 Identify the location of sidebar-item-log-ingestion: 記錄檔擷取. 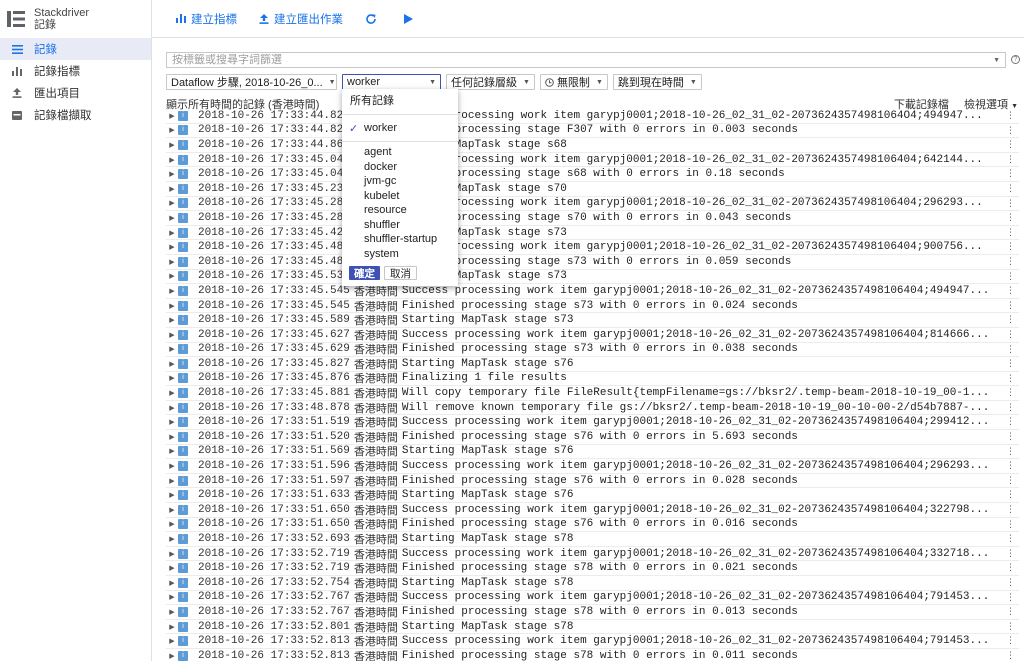
(75, 115).